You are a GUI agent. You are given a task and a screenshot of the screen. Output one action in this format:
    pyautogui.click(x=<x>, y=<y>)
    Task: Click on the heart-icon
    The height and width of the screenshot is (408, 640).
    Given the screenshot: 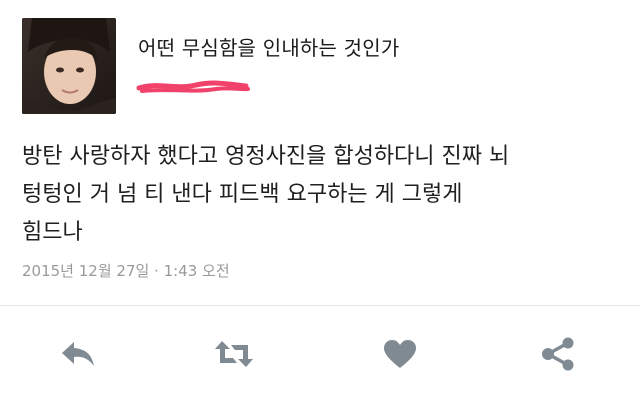 What is the action you would take?
    pyautogui.click(x=400, y=354)
    